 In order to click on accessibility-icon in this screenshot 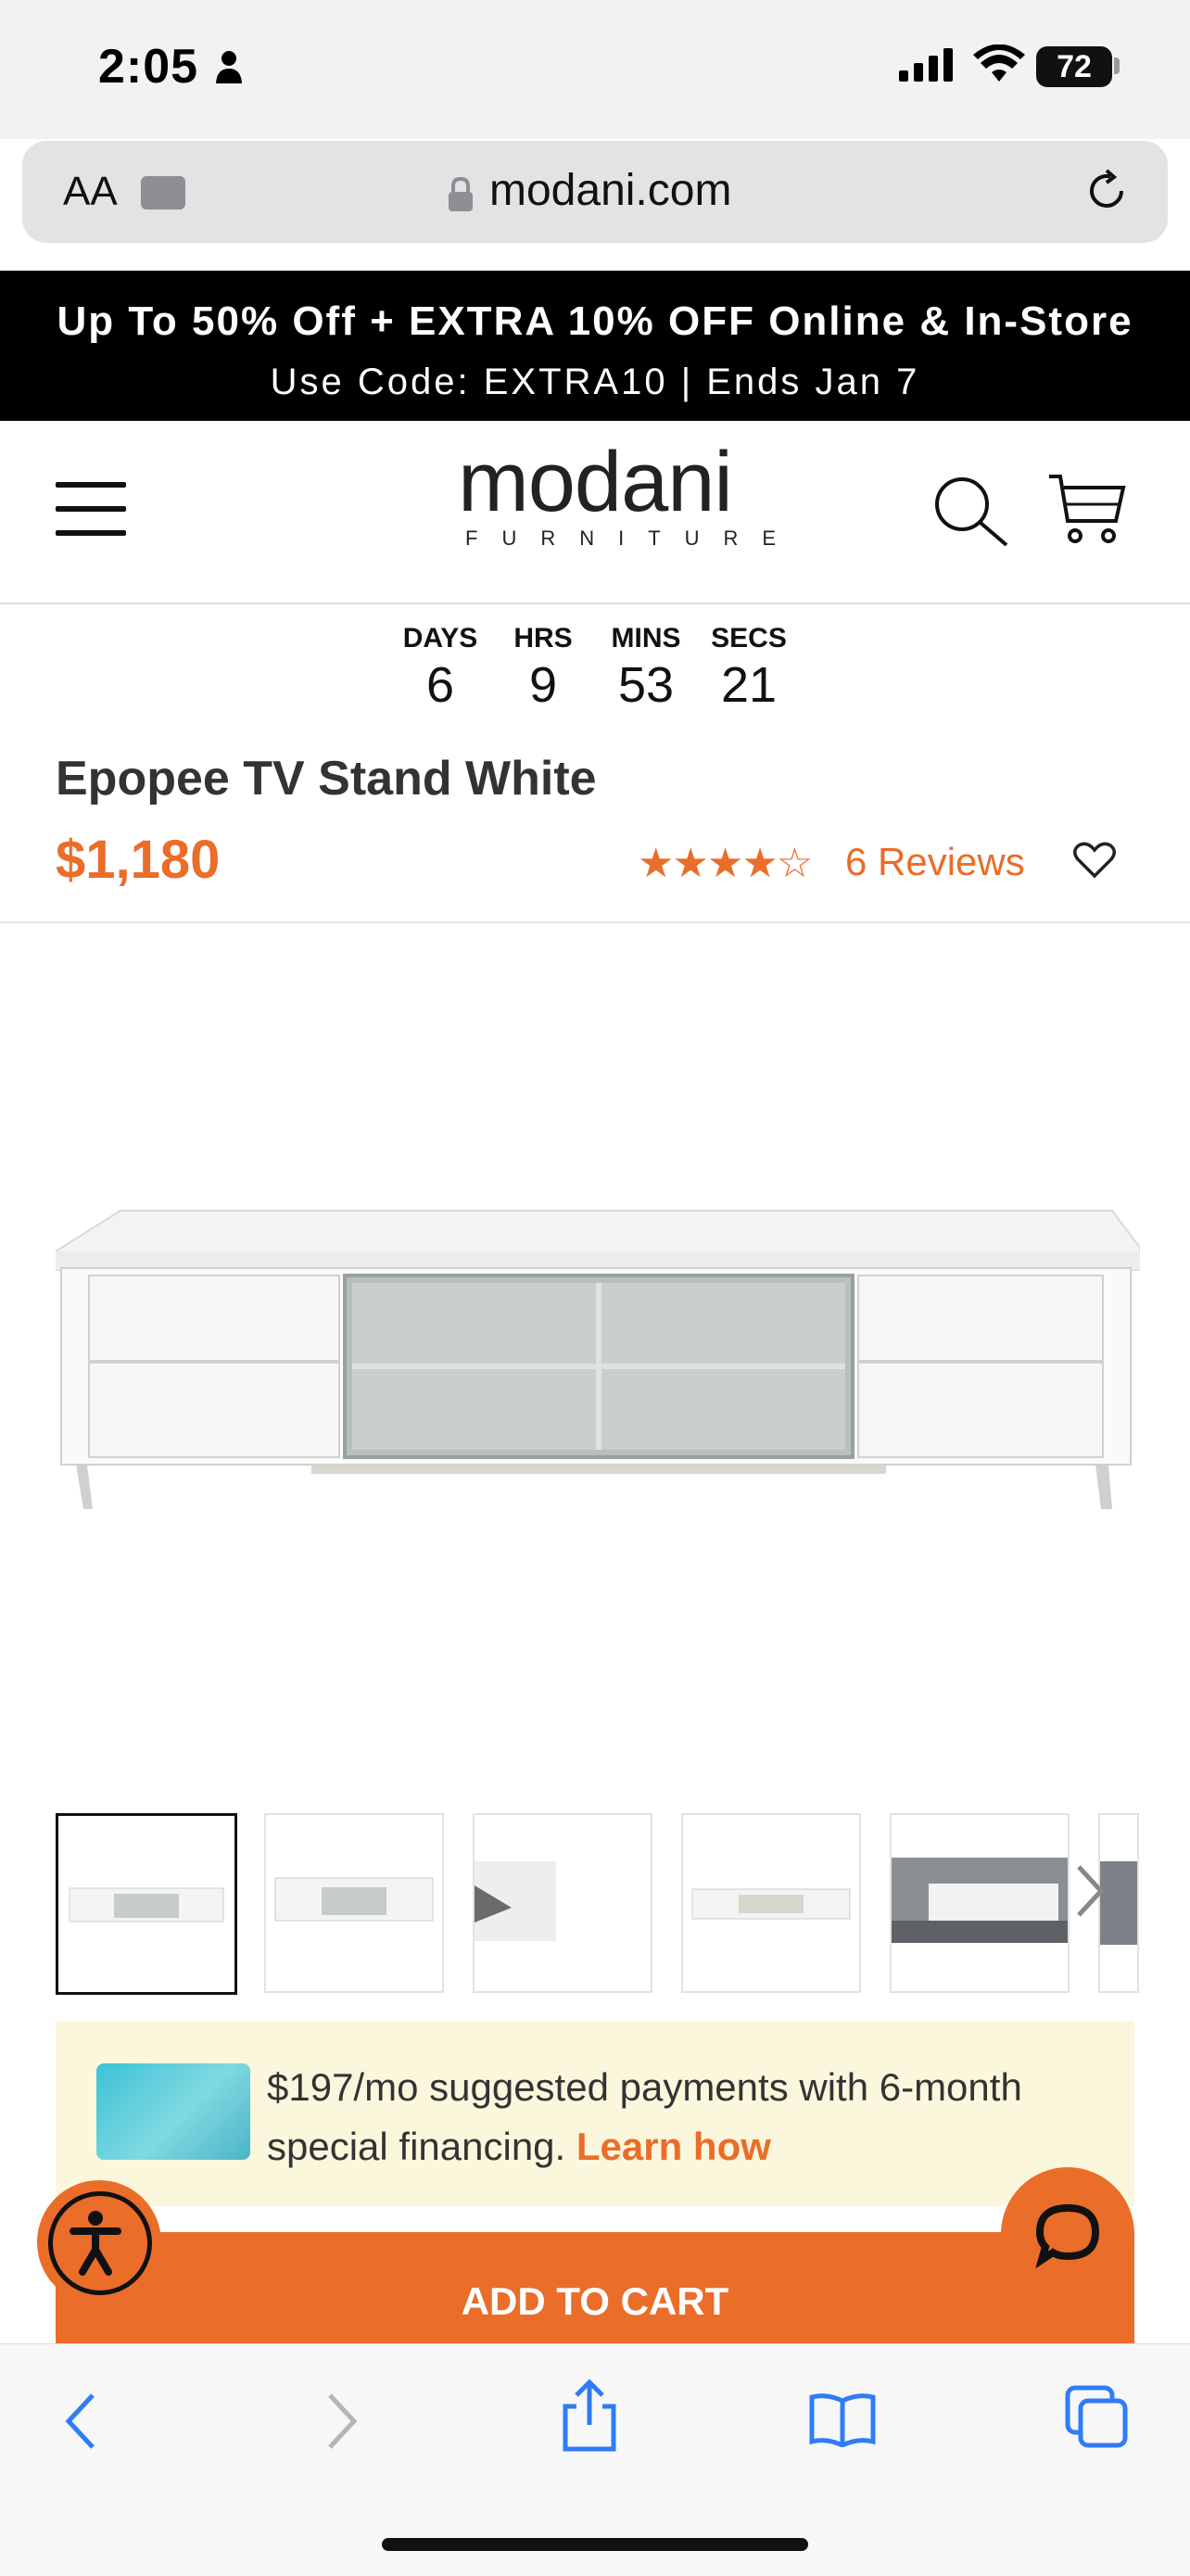, I will do `click(100, 2243)`.